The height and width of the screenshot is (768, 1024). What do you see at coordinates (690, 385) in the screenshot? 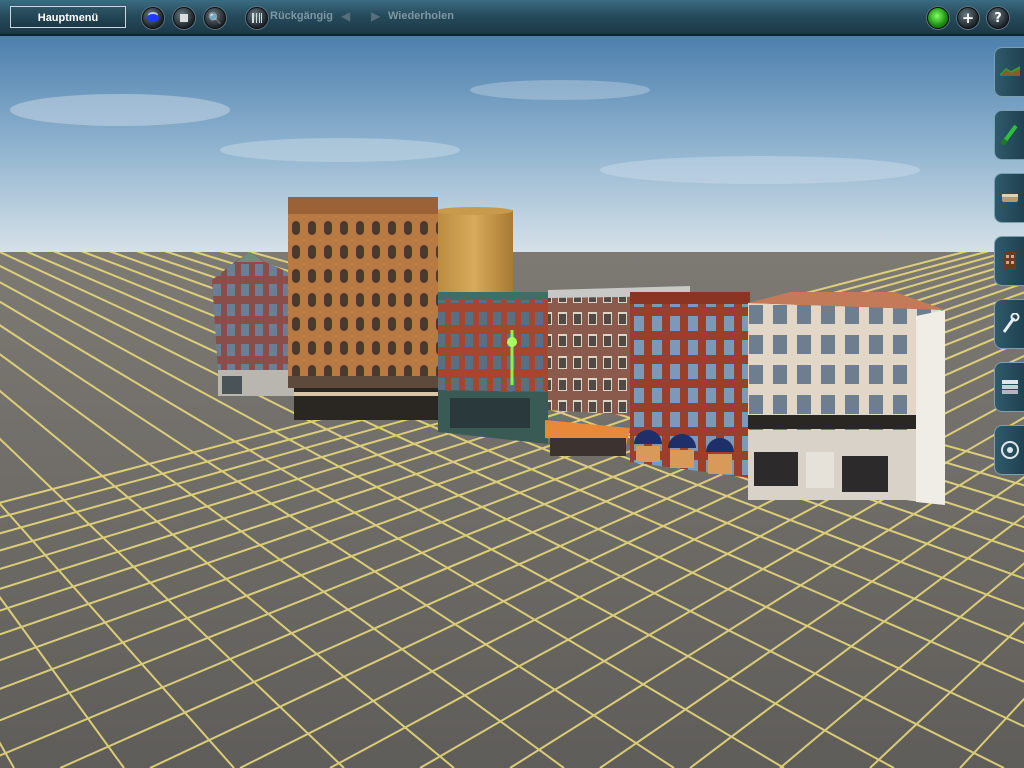
I see `building-blue-awnings` at bounding box center [690, 385].